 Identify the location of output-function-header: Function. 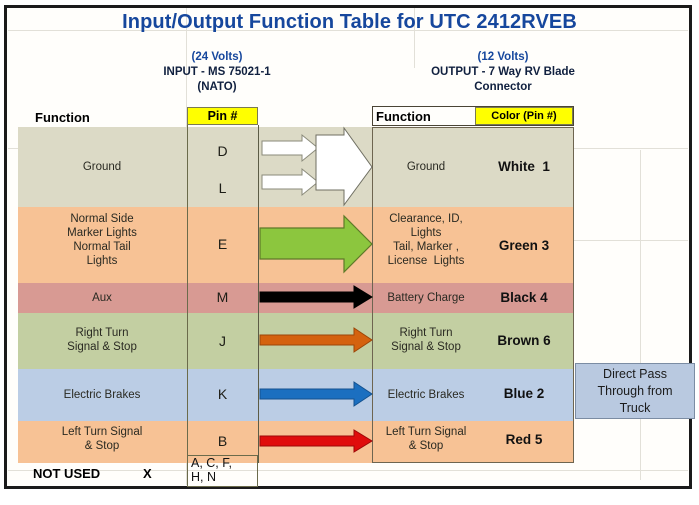
(403, 116).